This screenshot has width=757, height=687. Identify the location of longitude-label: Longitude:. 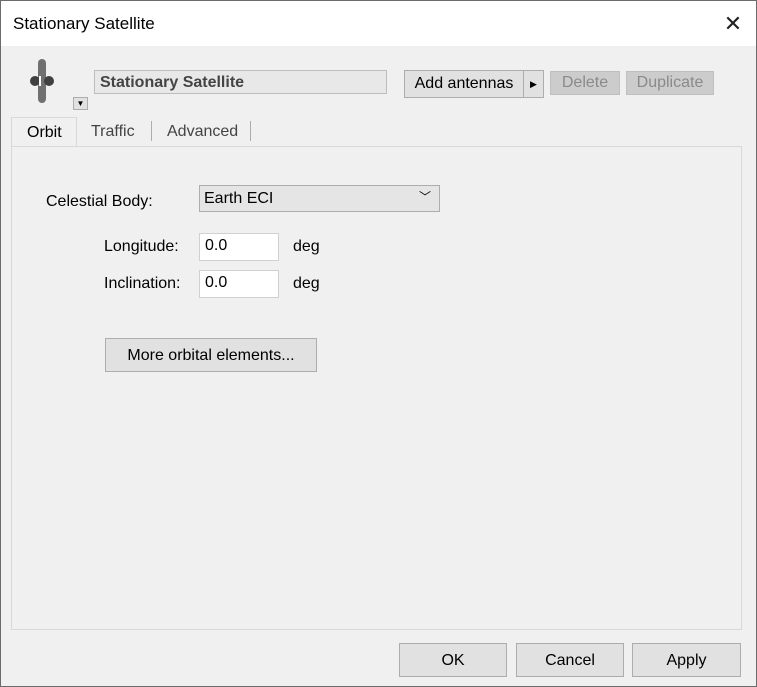
(141, 246).